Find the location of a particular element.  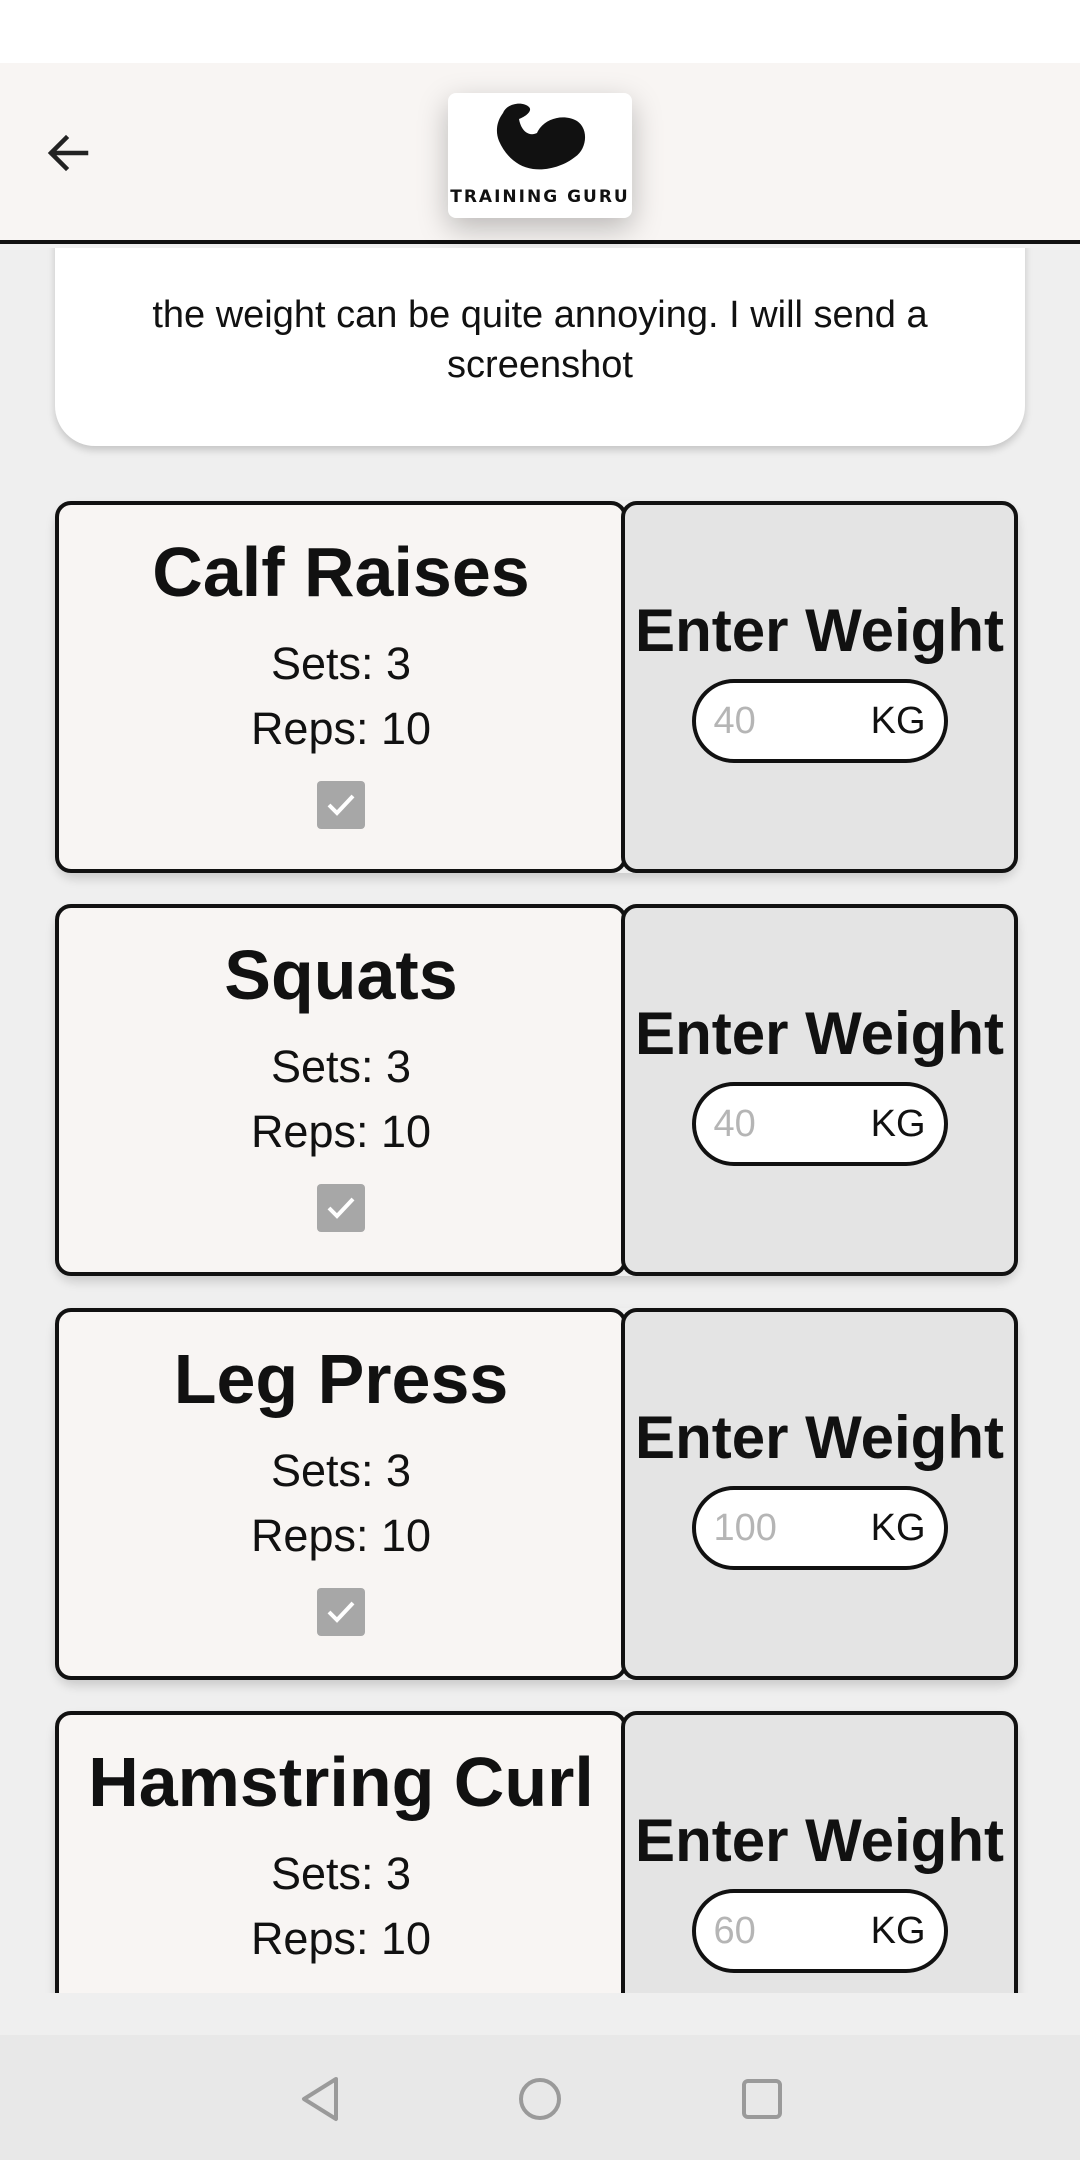

circle-home-icon is located at coordinates (540, 2099).